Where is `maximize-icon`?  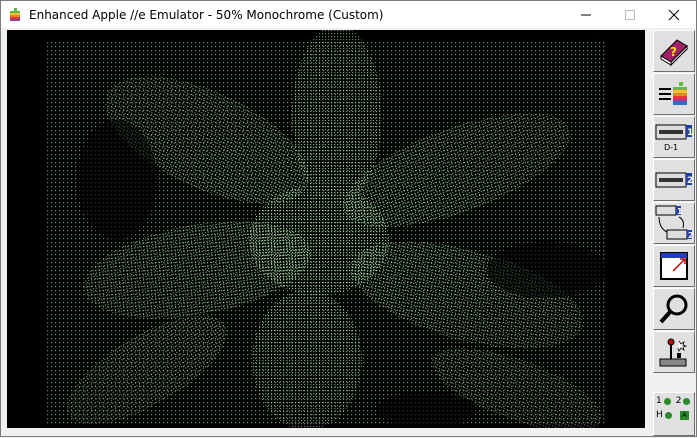 maximize-icon is located at coordinates (630, 14).